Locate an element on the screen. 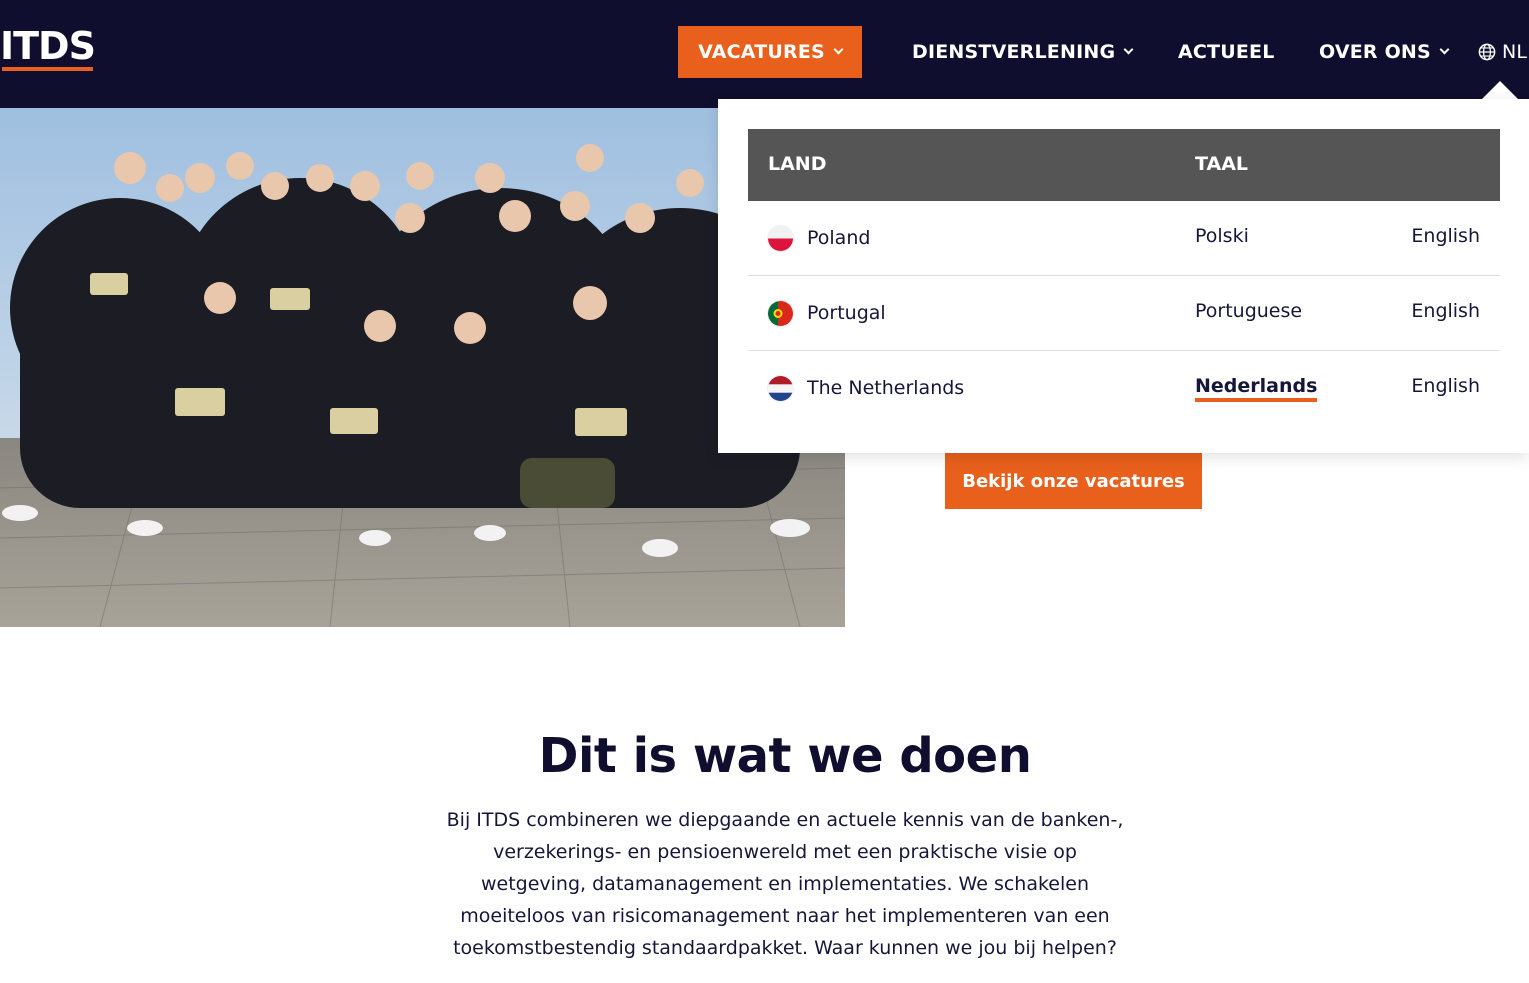  portugal-flag-icon is located at coordinates (780, 313).